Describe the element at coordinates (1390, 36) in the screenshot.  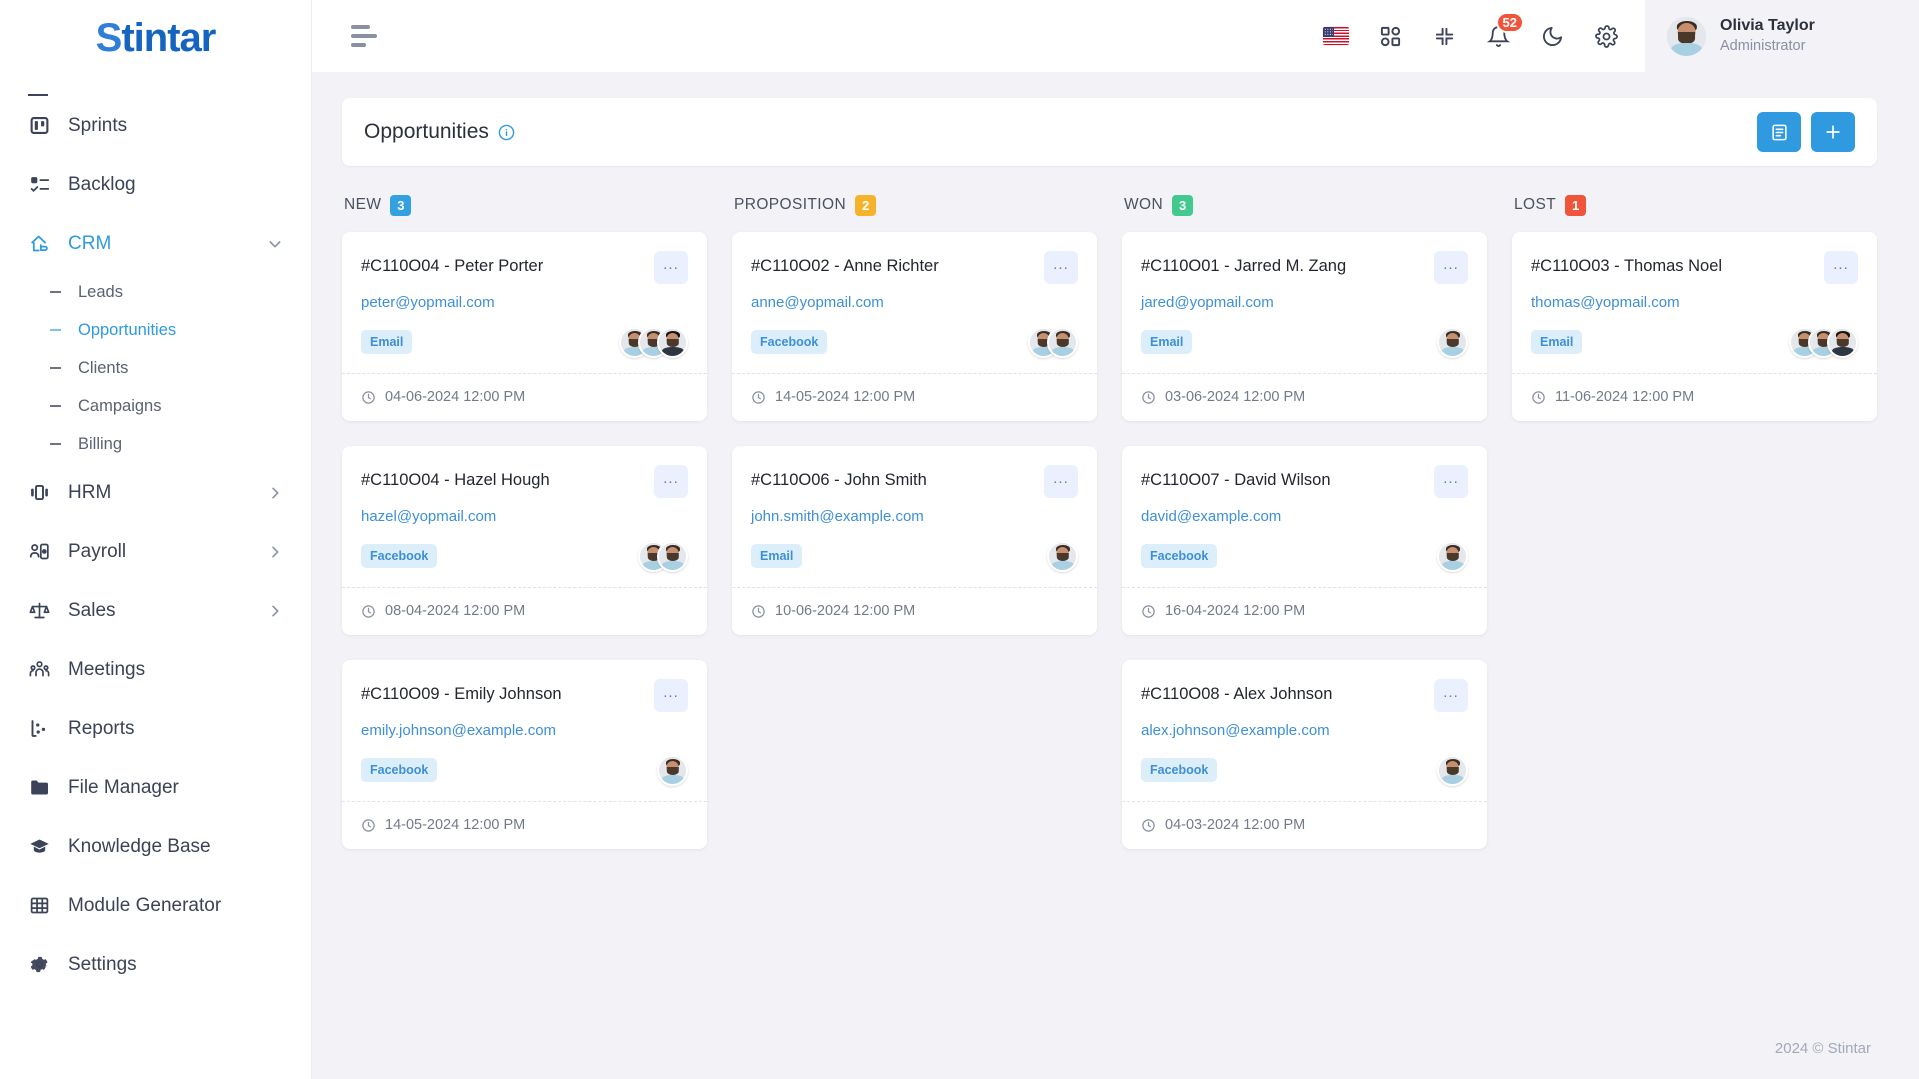
I see `apps-grid-icon` at that location.